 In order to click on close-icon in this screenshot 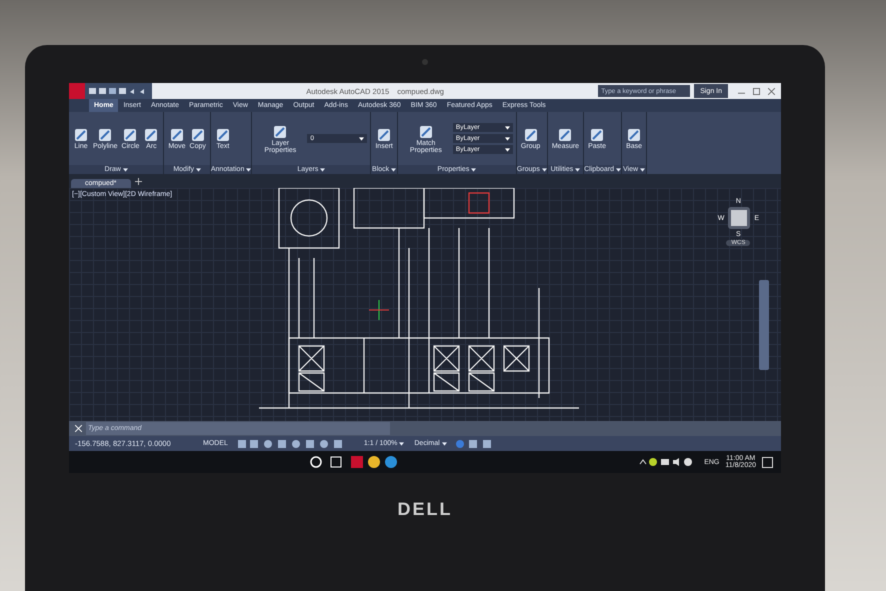, I will do `click(771, 91)`.